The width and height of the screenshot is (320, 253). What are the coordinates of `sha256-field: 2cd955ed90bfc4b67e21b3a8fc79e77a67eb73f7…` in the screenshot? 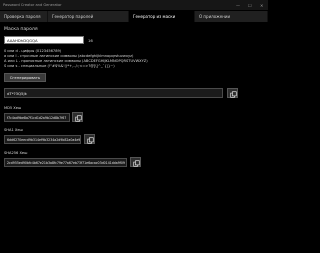 It's located at (65, 162).